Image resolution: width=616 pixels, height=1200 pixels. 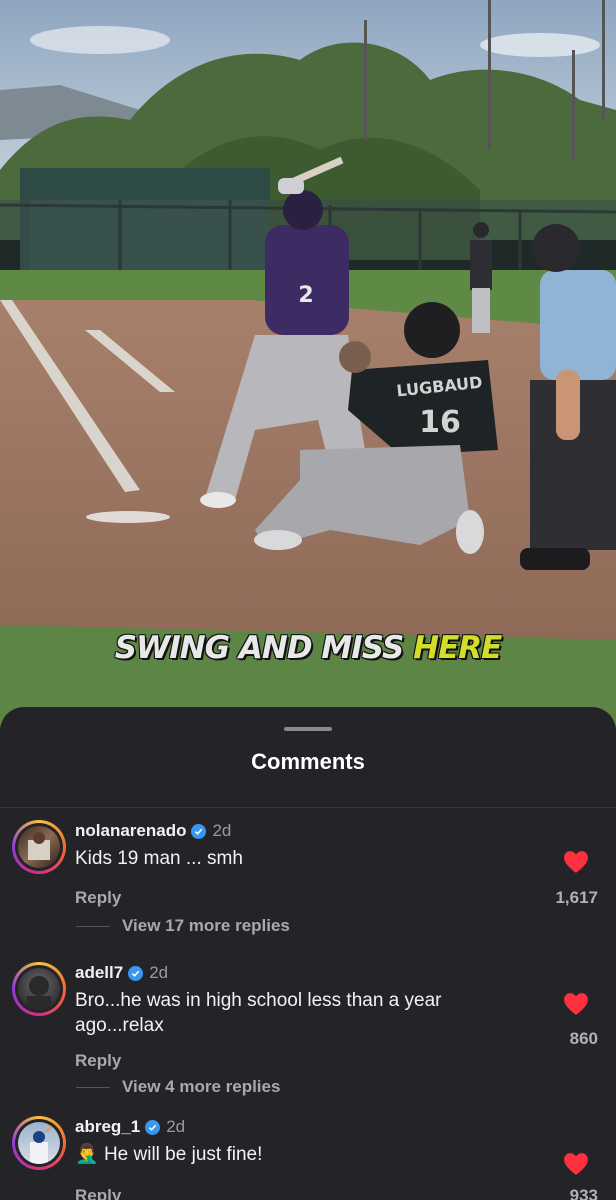 What do you see at coordinates (308, 729) in the screenshot?
I see `sheet-drag-handle` at bounding box center [308, 729].